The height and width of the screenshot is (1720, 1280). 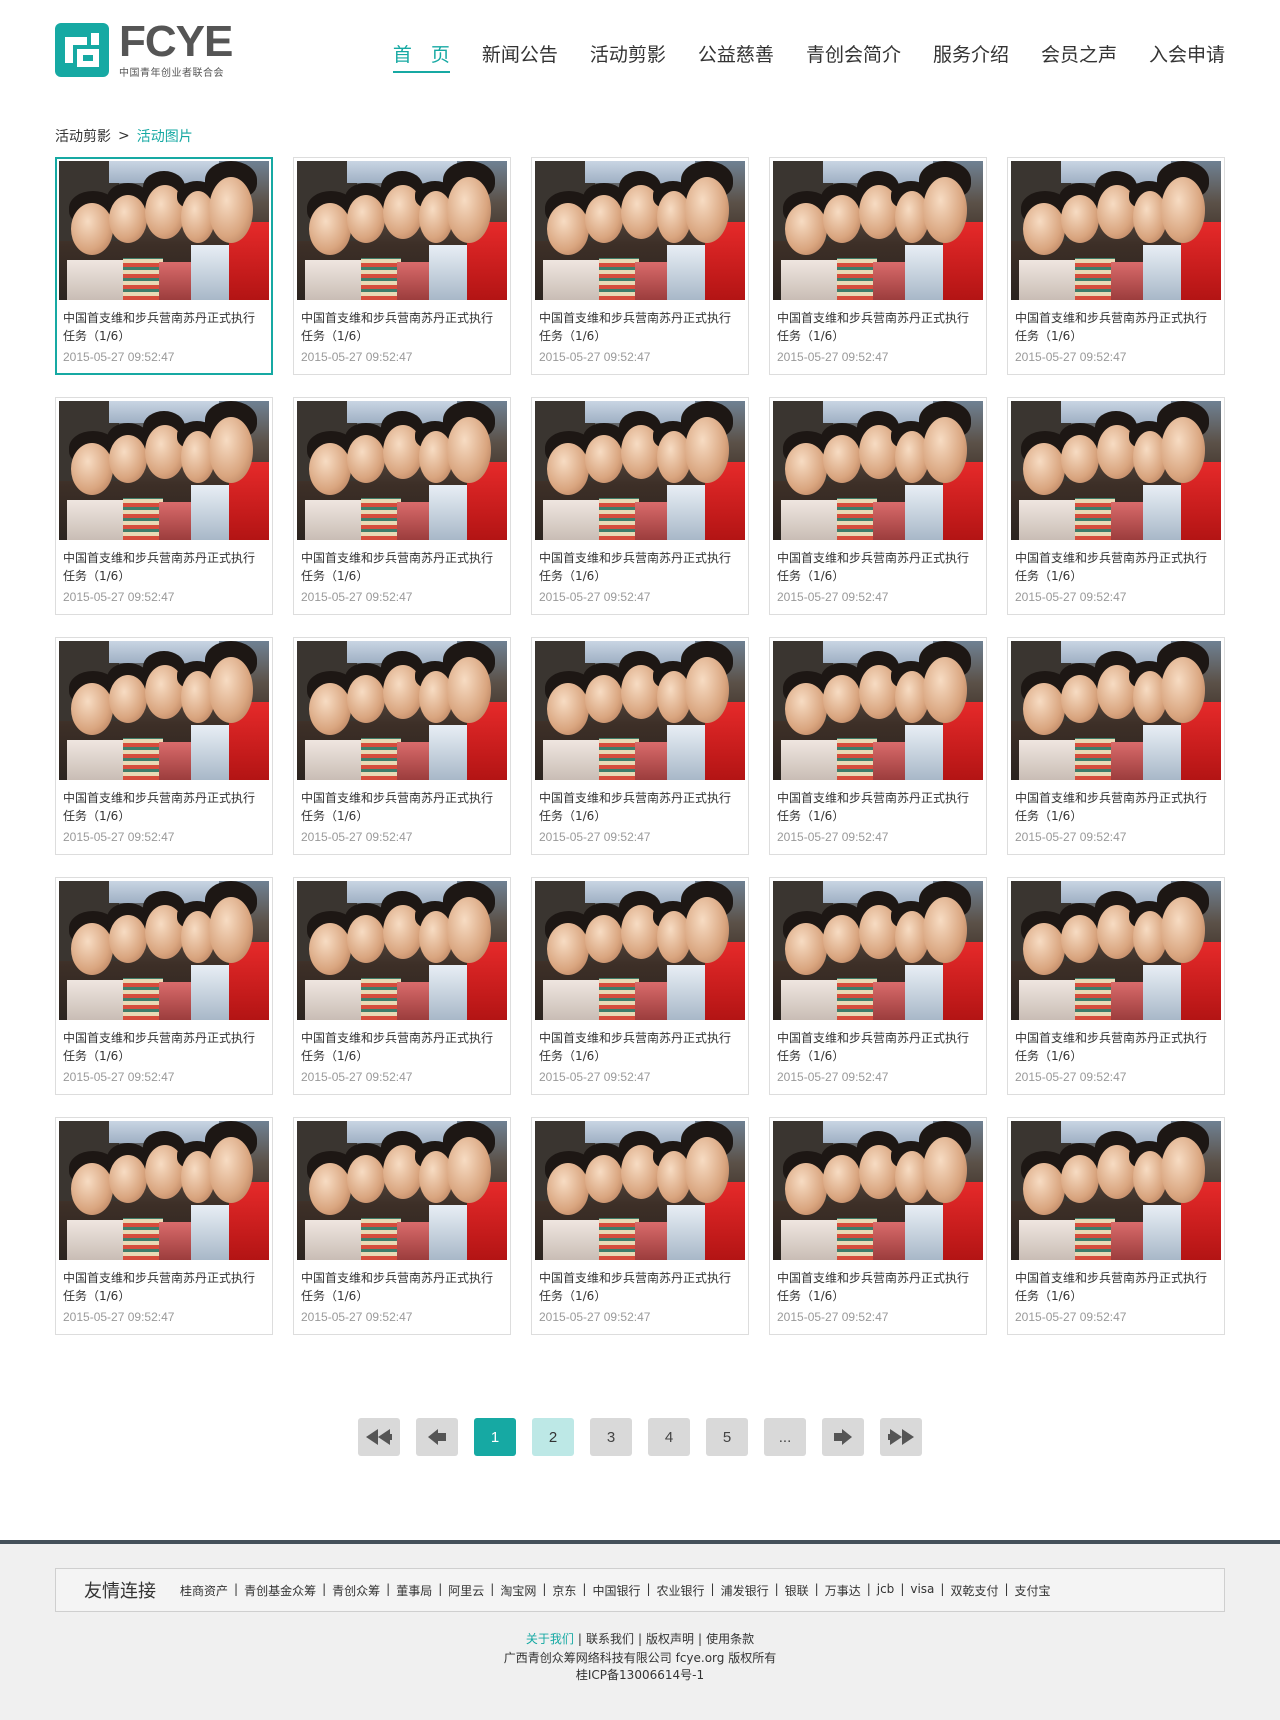 I want to click on site-logo: FCYE 中国青年创业者联合会, so click(x=150, y=49).